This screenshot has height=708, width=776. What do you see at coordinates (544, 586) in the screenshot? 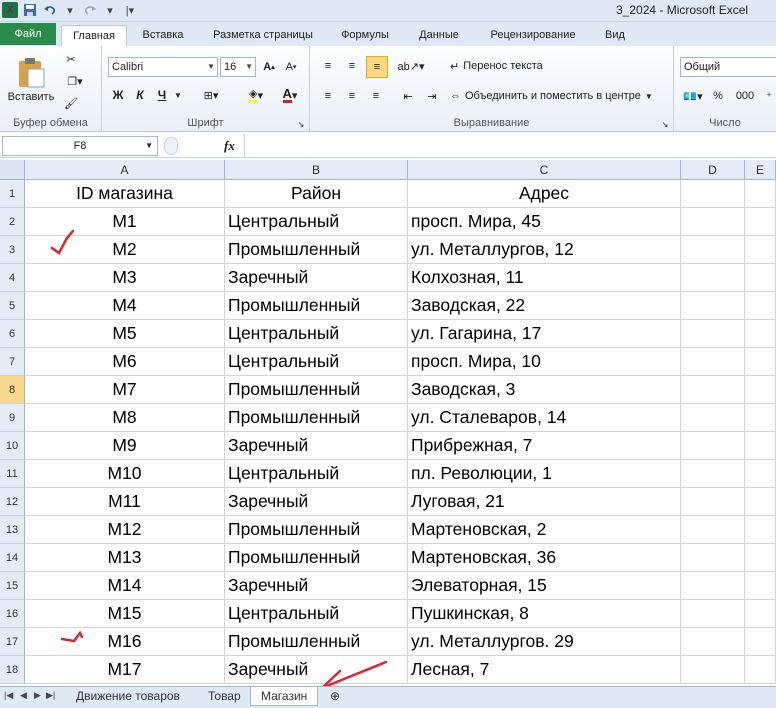
I see `cell-c15: Элеваторная, 15` at bounding box center [544, 586].